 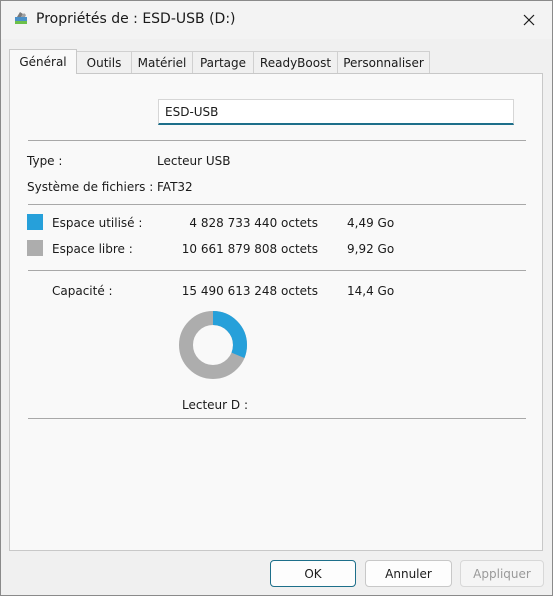 I want to click on free-space-swatch, so click(x=35, y=248).